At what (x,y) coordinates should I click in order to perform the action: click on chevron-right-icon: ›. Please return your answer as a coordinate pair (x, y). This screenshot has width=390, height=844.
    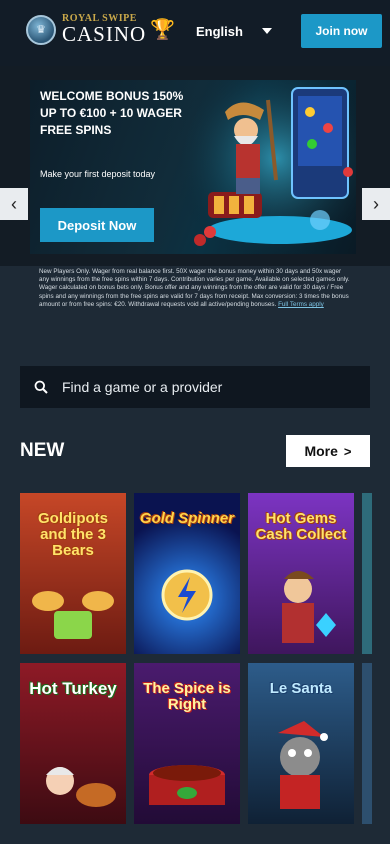
    Looking at the image, I should click on (376, 203).